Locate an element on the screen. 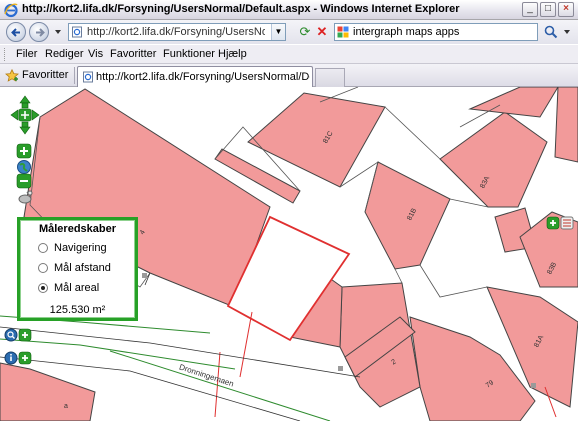 Image resolution: width=578 pixels, height=421 pixels. pan-arrows-icon is located at coordinates (25, 115).